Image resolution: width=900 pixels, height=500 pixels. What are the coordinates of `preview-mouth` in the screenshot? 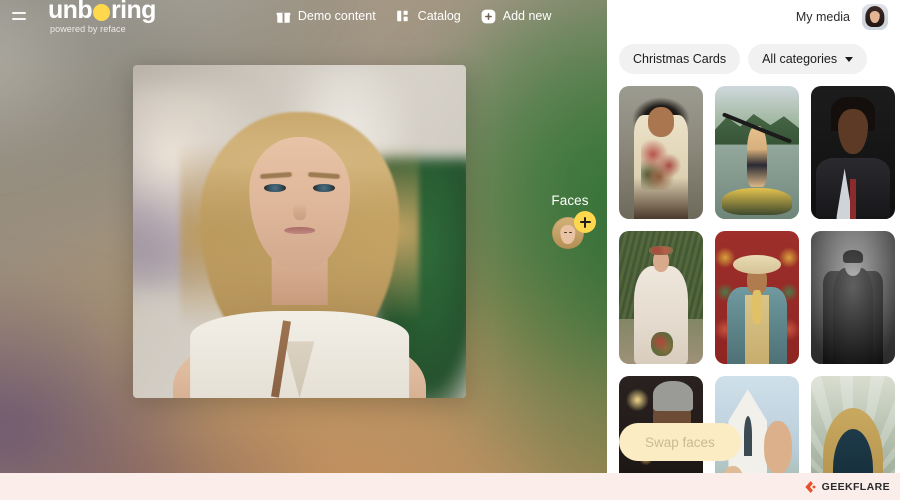 It's located at (299, 230).